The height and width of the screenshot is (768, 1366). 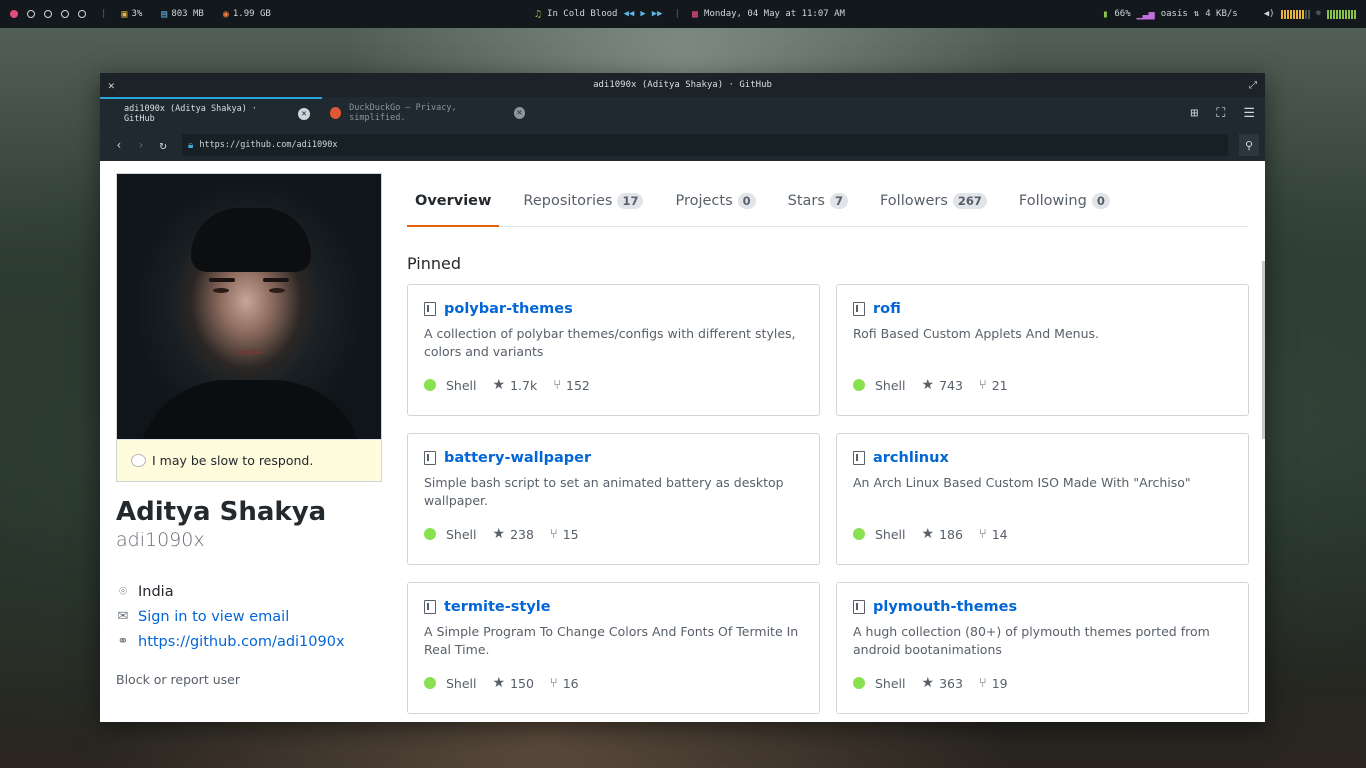 I want to click on disk-usage: 1.99 GB, so click(x=251, y=14).